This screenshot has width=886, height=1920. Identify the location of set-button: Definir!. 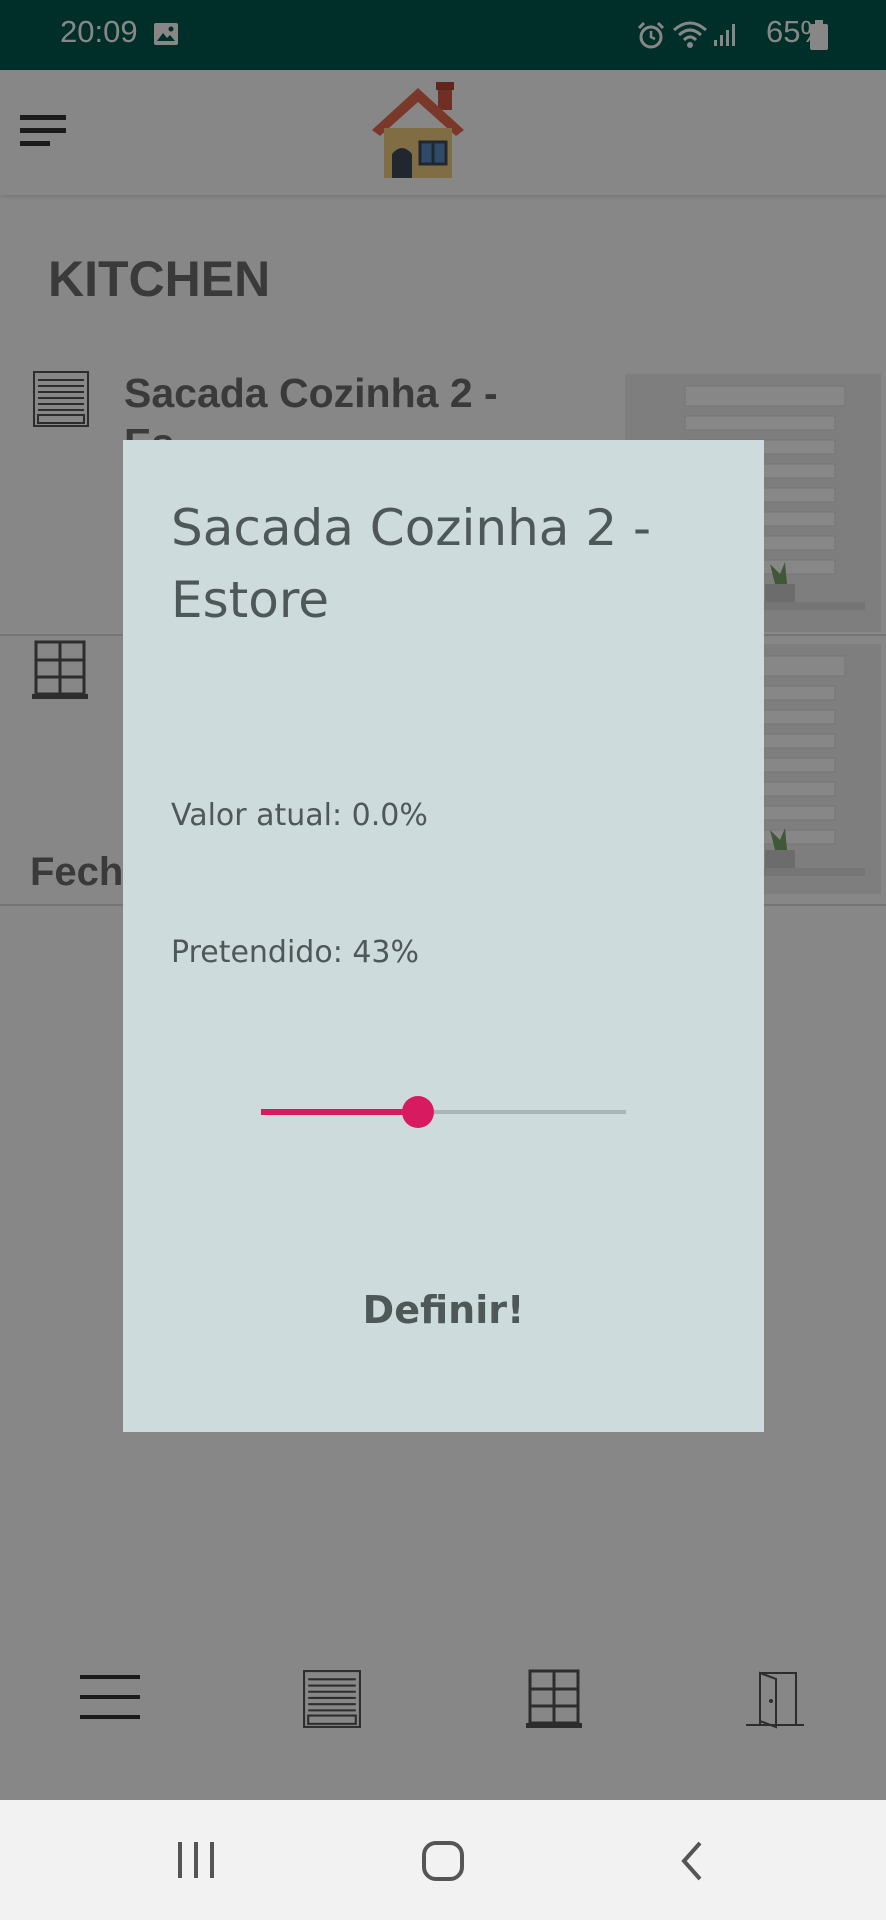
(443, 1310).